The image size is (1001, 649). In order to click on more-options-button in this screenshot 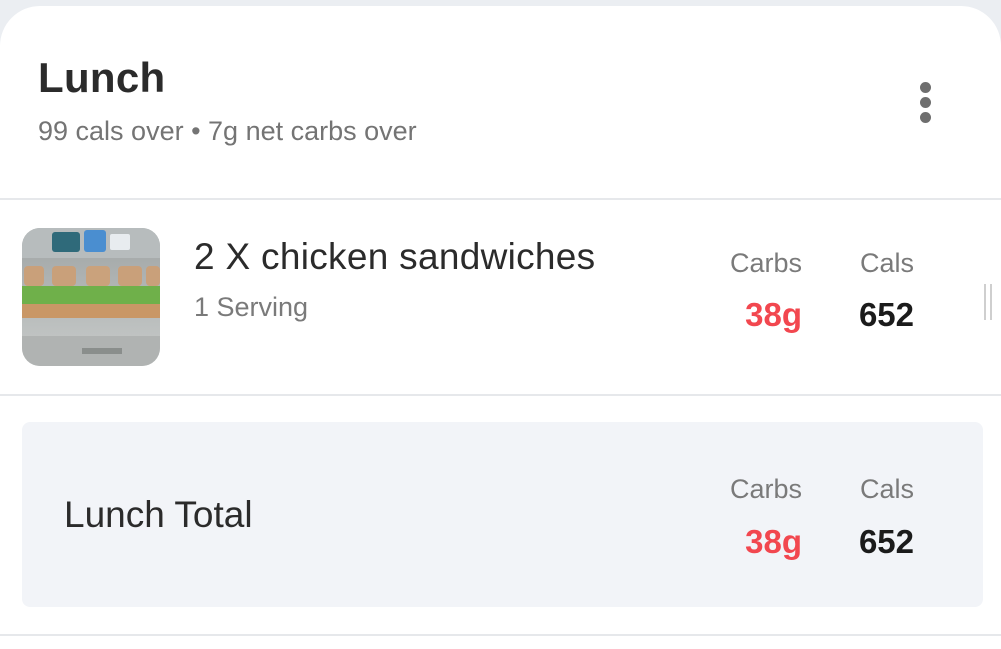, I will do `click(926, 102)`.